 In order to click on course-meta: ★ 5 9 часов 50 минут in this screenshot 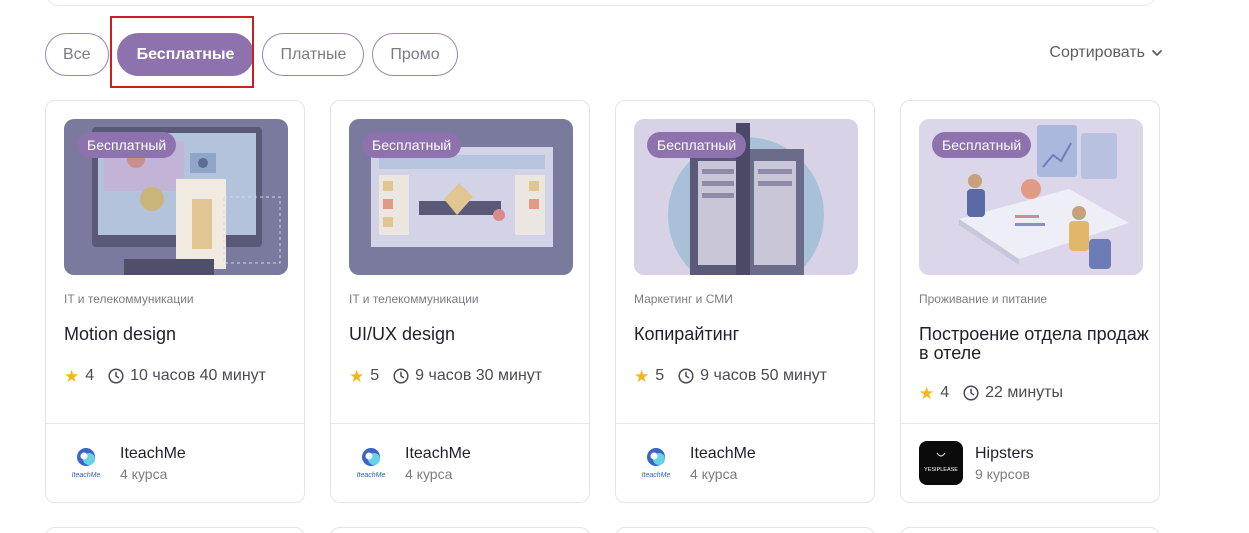, I will do `click(730, 376)`.